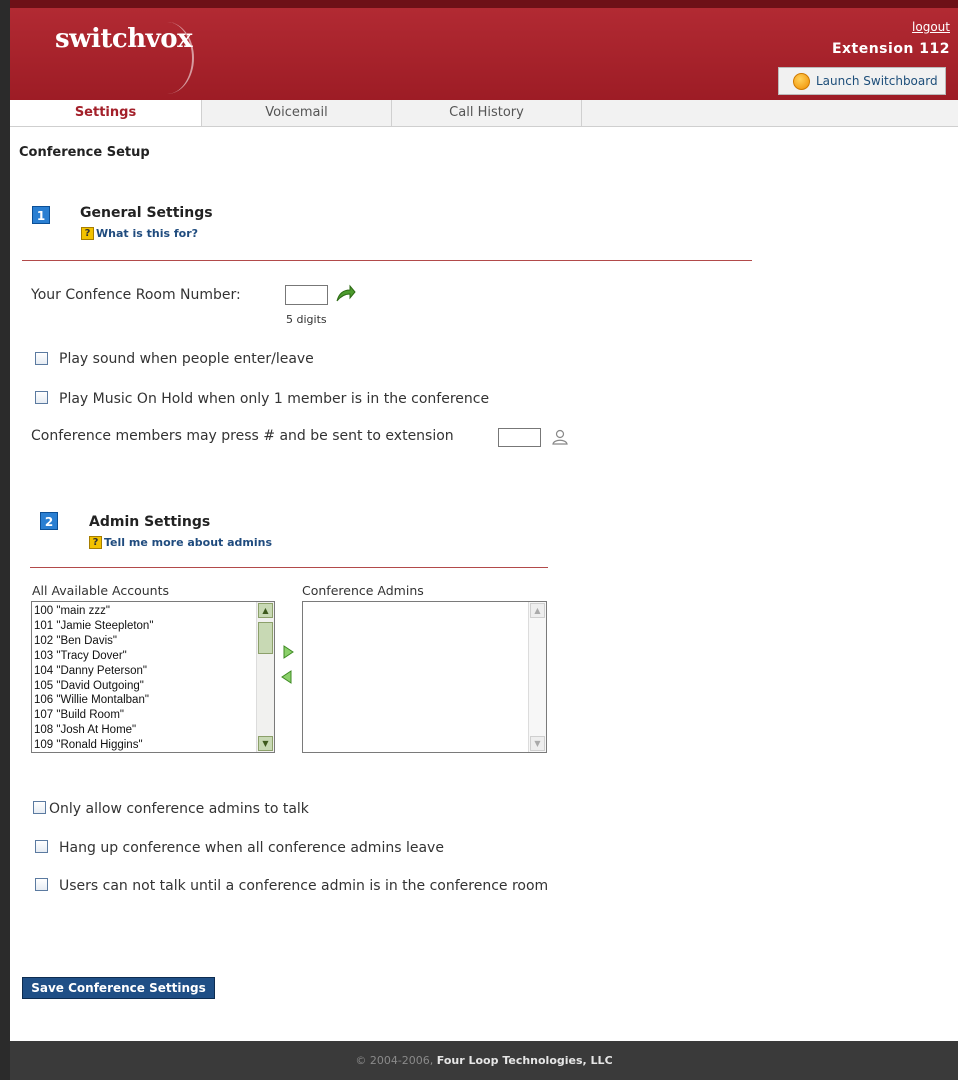 The image size is (958, 1080). What do you see at coordinates (49, 521) in the screenshot?
I see `step-2-badge: 2` at bounding box center [49, 521].